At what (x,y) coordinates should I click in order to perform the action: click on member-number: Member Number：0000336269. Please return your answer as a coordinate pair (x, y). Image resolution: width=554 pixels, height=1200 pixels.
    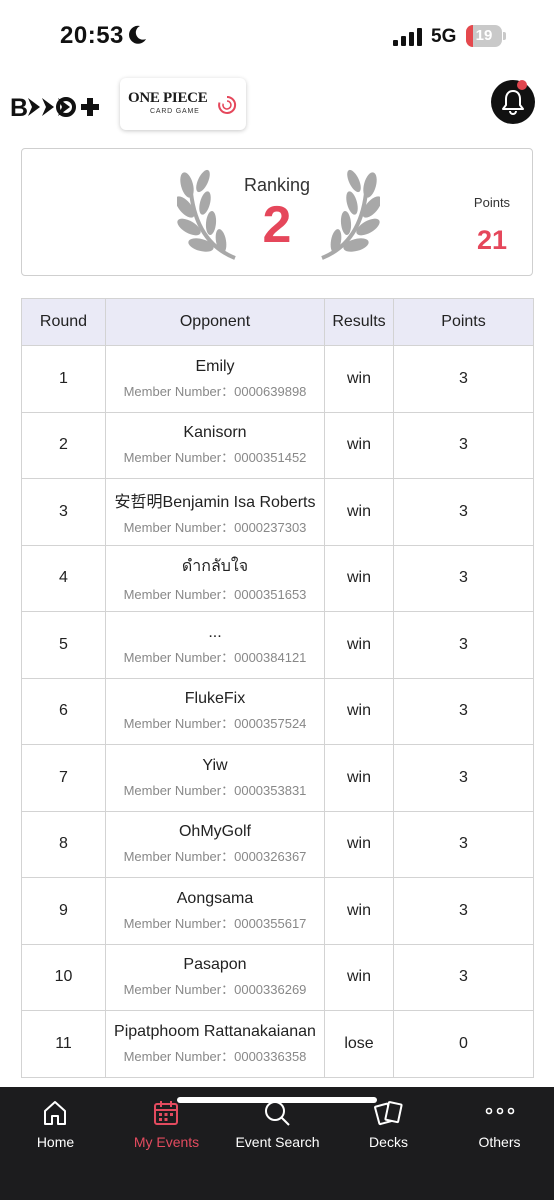
    Looking at the image, I should click on (215, 990).